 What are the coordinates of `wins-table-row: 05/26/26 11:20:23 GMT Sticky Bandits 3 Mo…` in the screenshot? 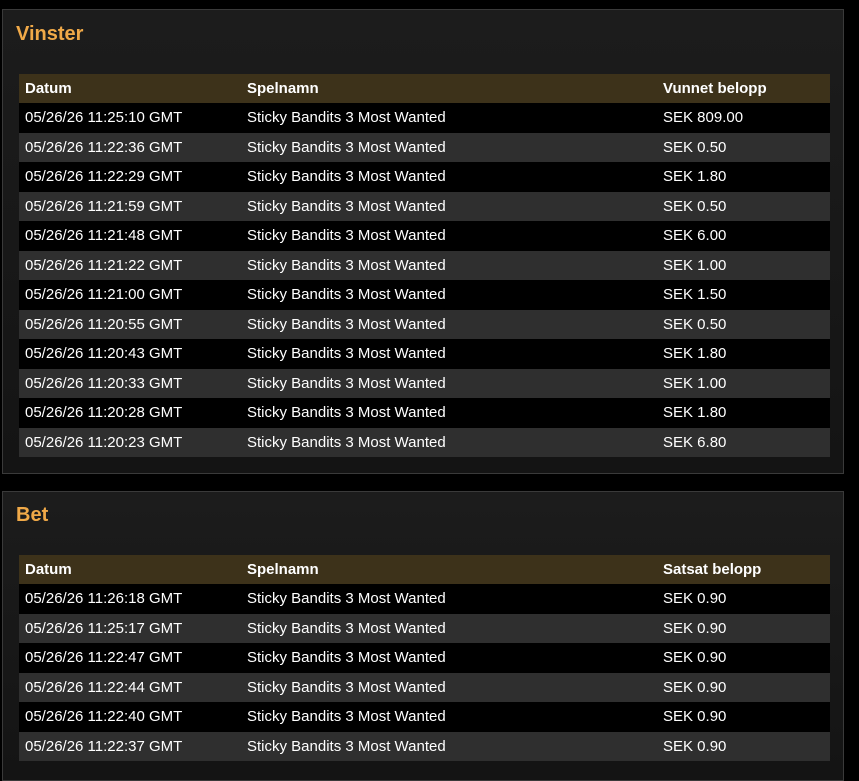 It's located at (424, 442).